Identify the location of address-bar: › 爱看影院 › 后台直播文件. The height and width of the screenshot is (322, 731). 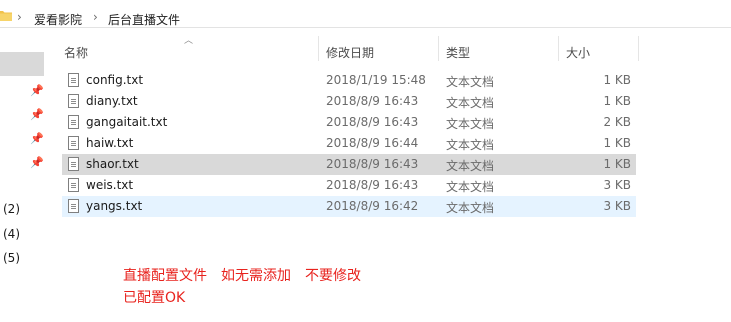
(365, 17).